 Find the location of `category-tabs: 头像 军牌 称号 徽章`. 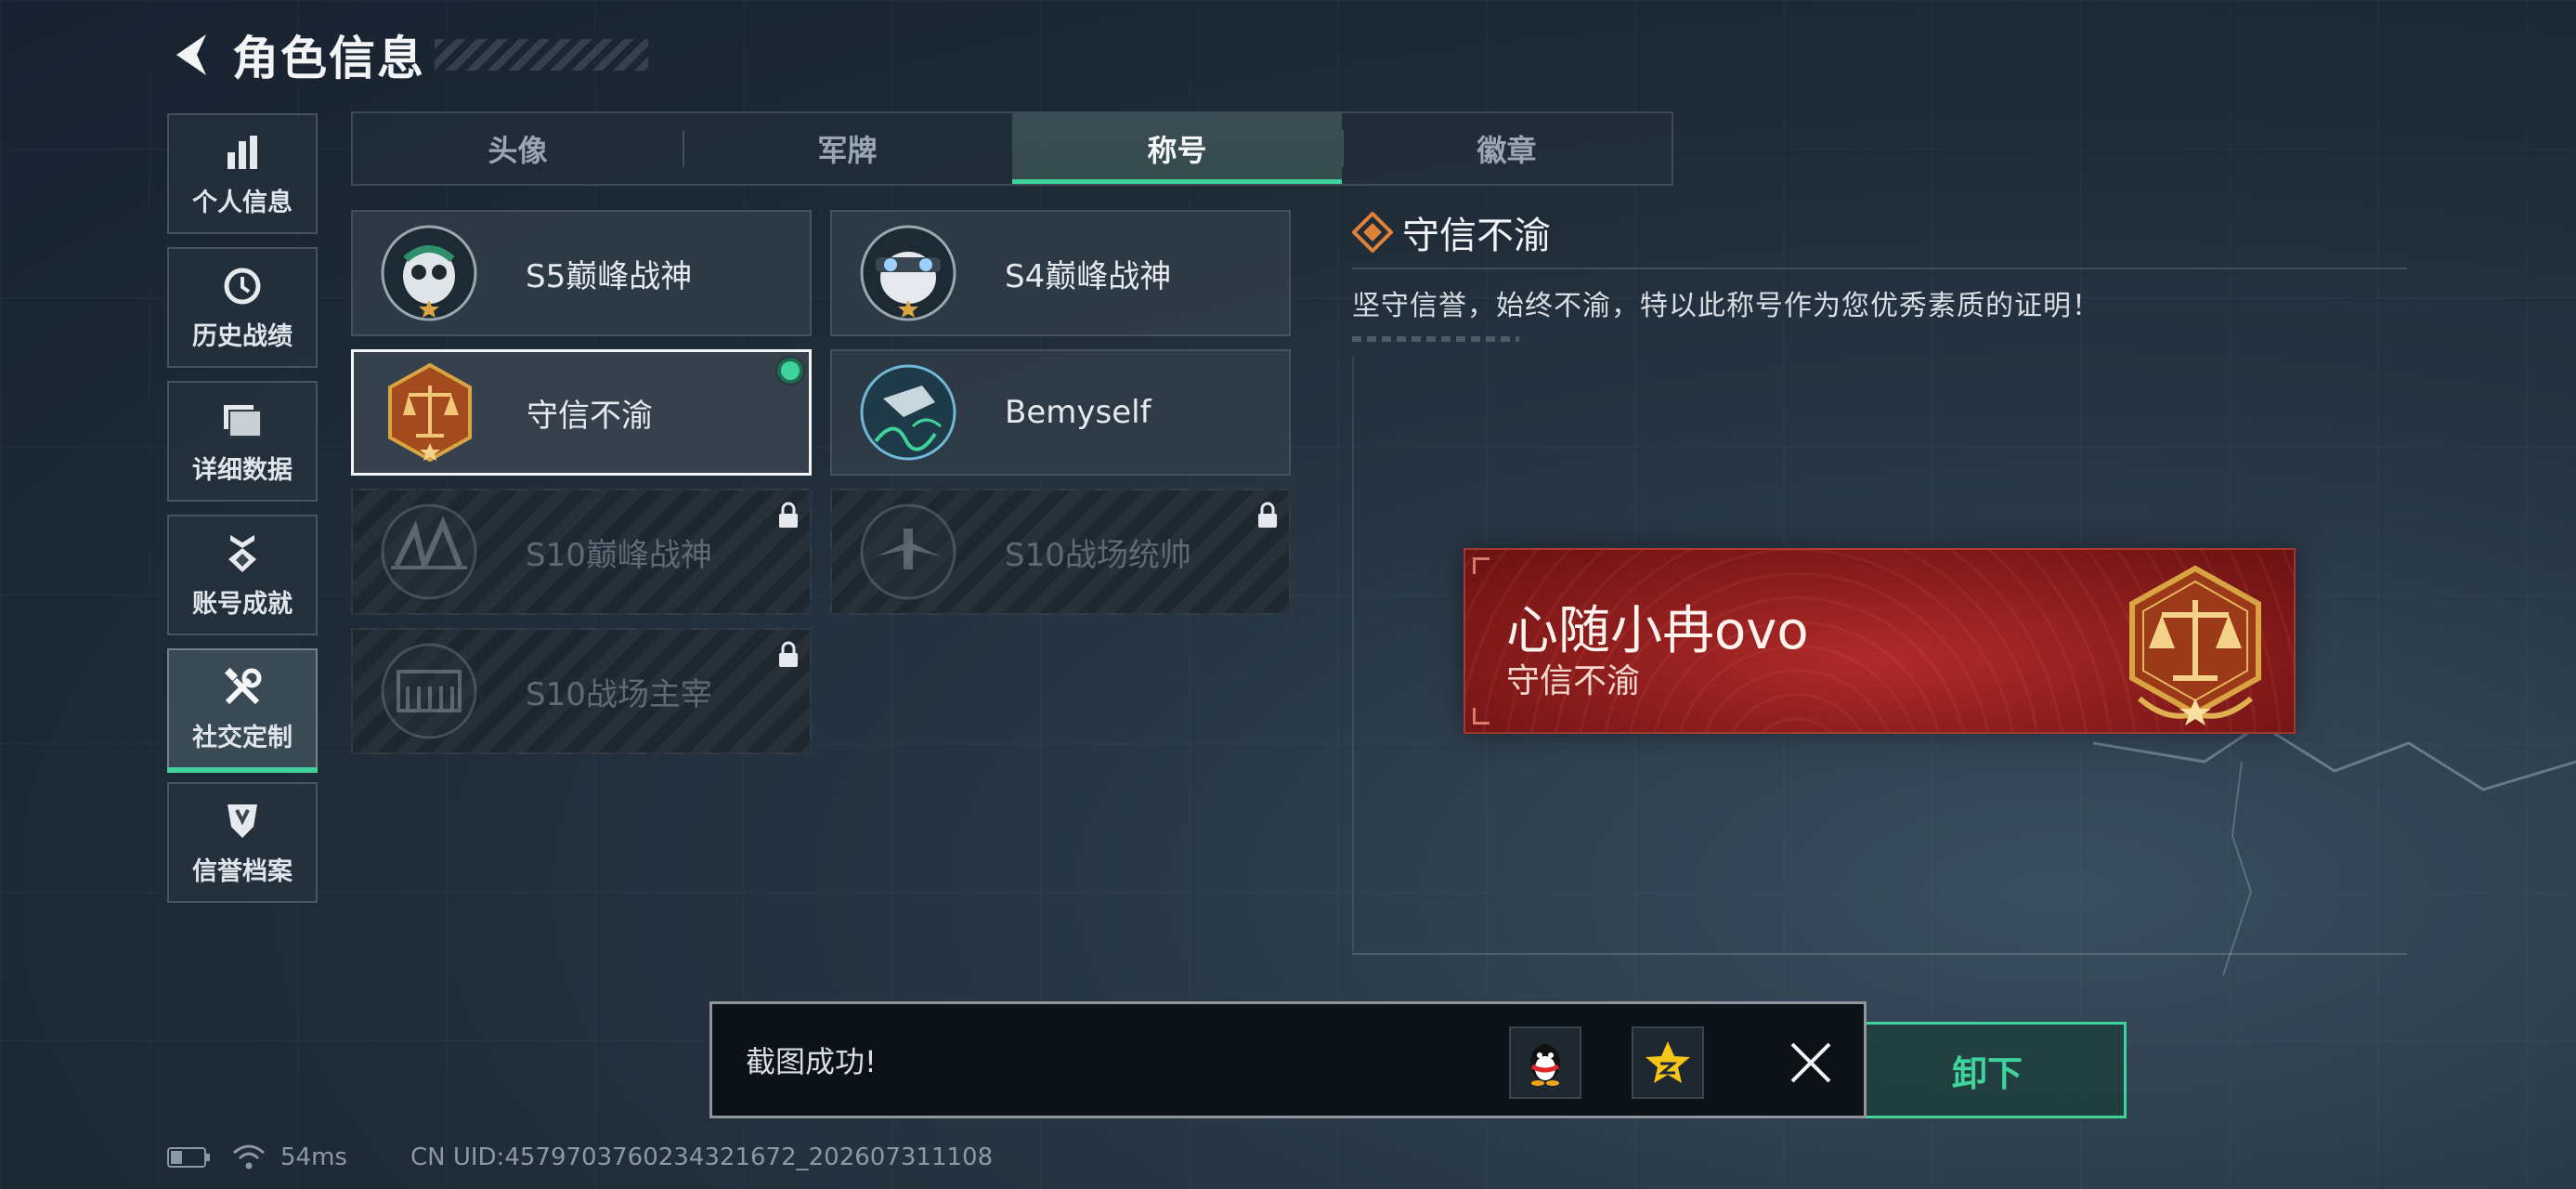

category-tabs: 头像 军牌 称号 徽章 is located at coordinates (1012, 148).